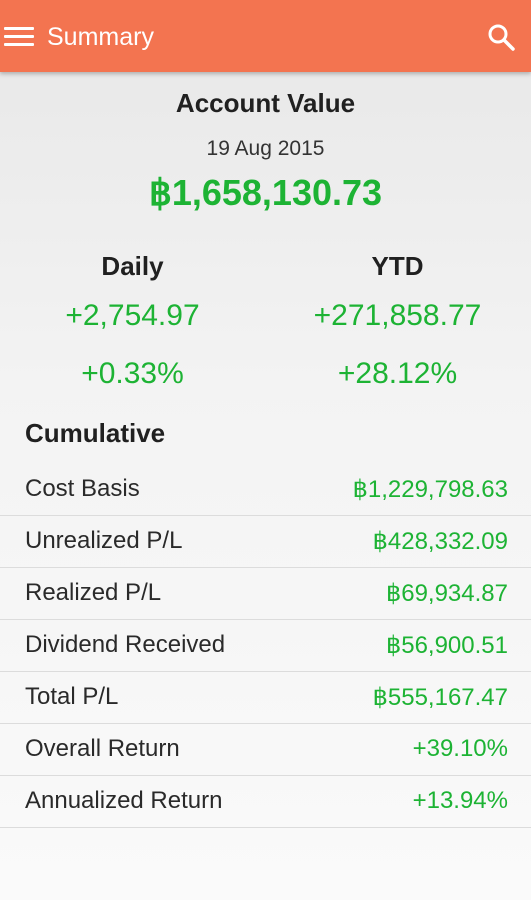 The height and width of the screenshot is (900, 531). What do you see at coordinates (265, 542) in the screenshot?
I see `unrealized-pl-row: Unrealized P/L ฿428,332.09` at bounding box center [265, 542].